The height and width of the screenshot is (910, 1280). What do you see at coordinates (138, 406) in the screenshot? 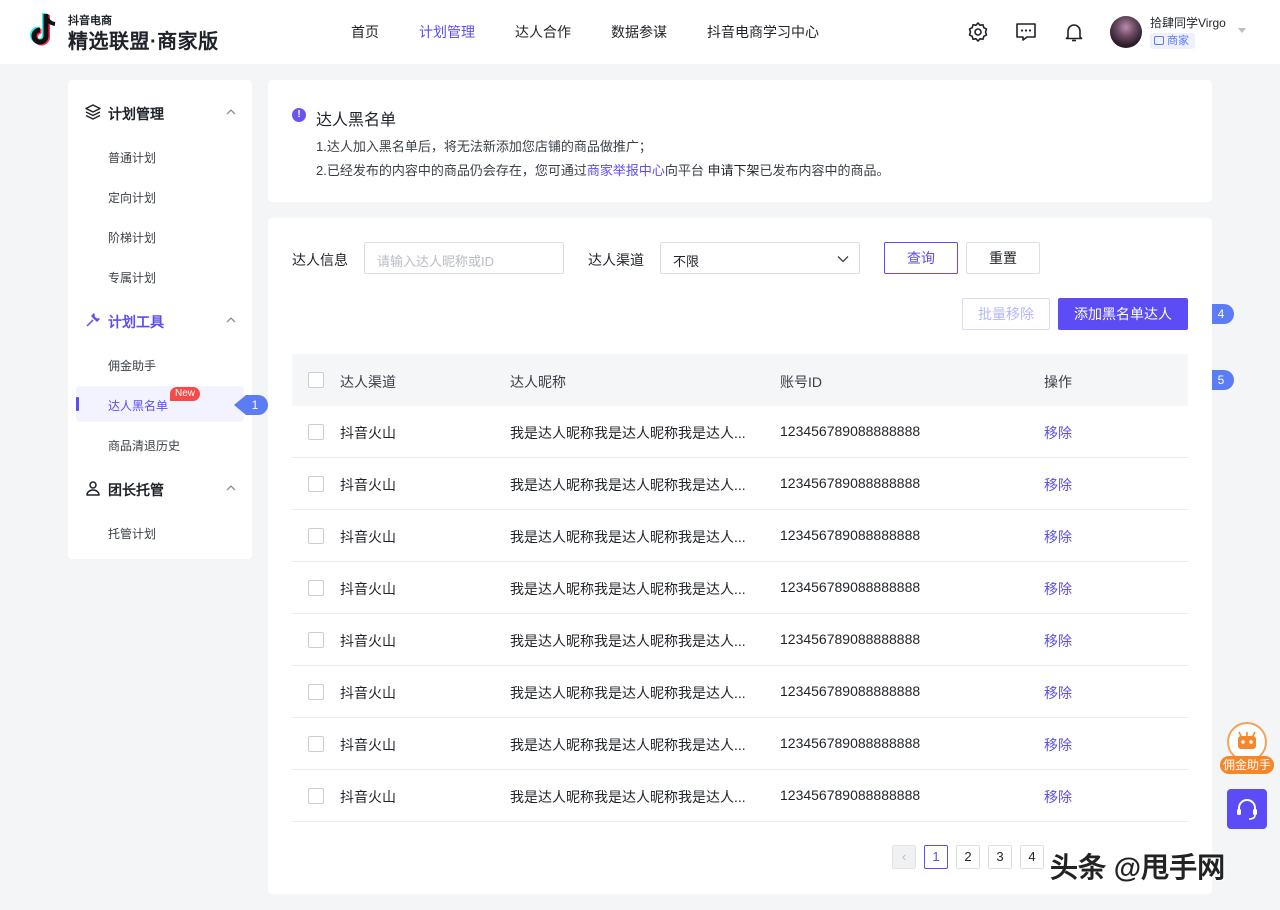
I see `sidebar-item-label: 达人黑名单` at bounding box center [138, 406].